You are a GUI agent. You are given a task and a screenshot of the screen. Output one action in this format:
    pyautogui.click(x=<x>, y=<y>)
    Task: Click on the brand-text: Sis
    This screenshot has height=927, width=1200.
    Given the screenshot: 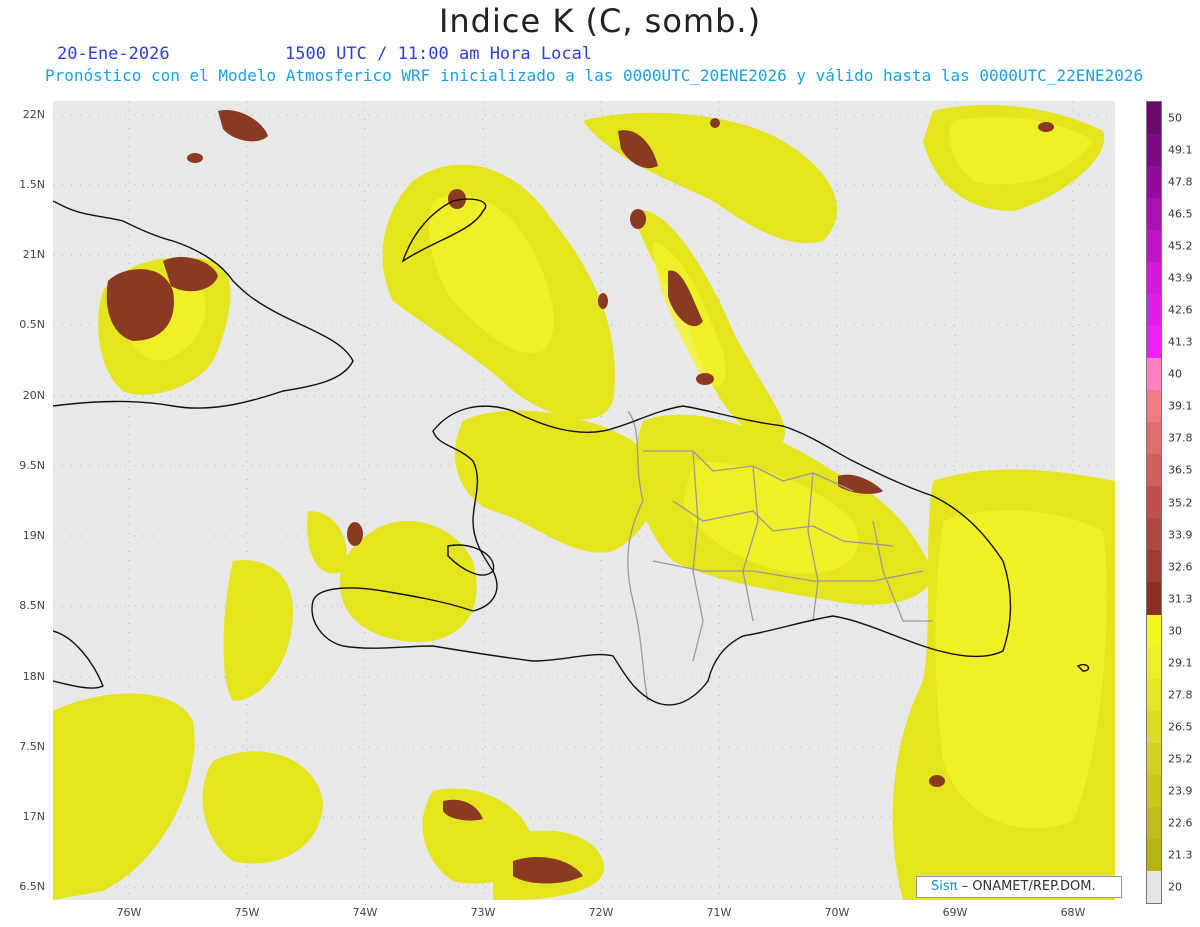 What is the action you would take?
    pyautogui.click(x=940, y=886)
    